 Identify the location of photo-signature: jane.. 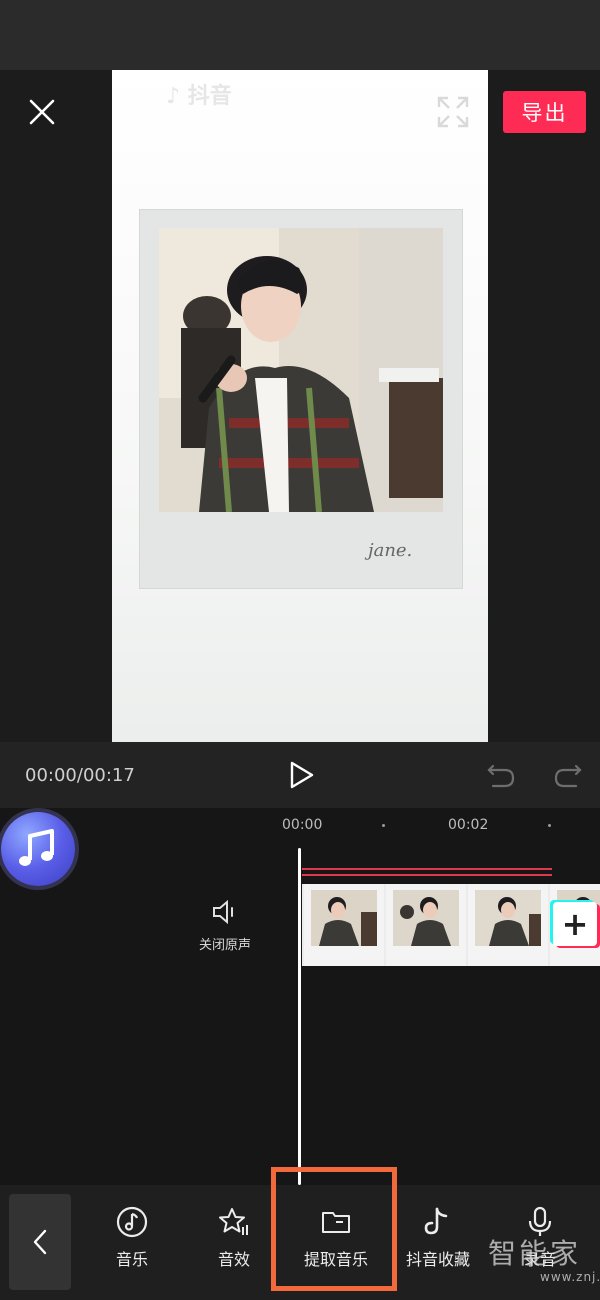
(390, 550).